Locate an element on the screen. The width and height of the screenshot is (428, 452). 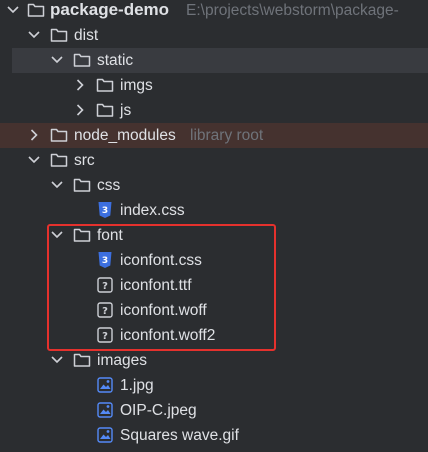
tree-item-label: Squares wave.gif is located at coordinates (179, 435).